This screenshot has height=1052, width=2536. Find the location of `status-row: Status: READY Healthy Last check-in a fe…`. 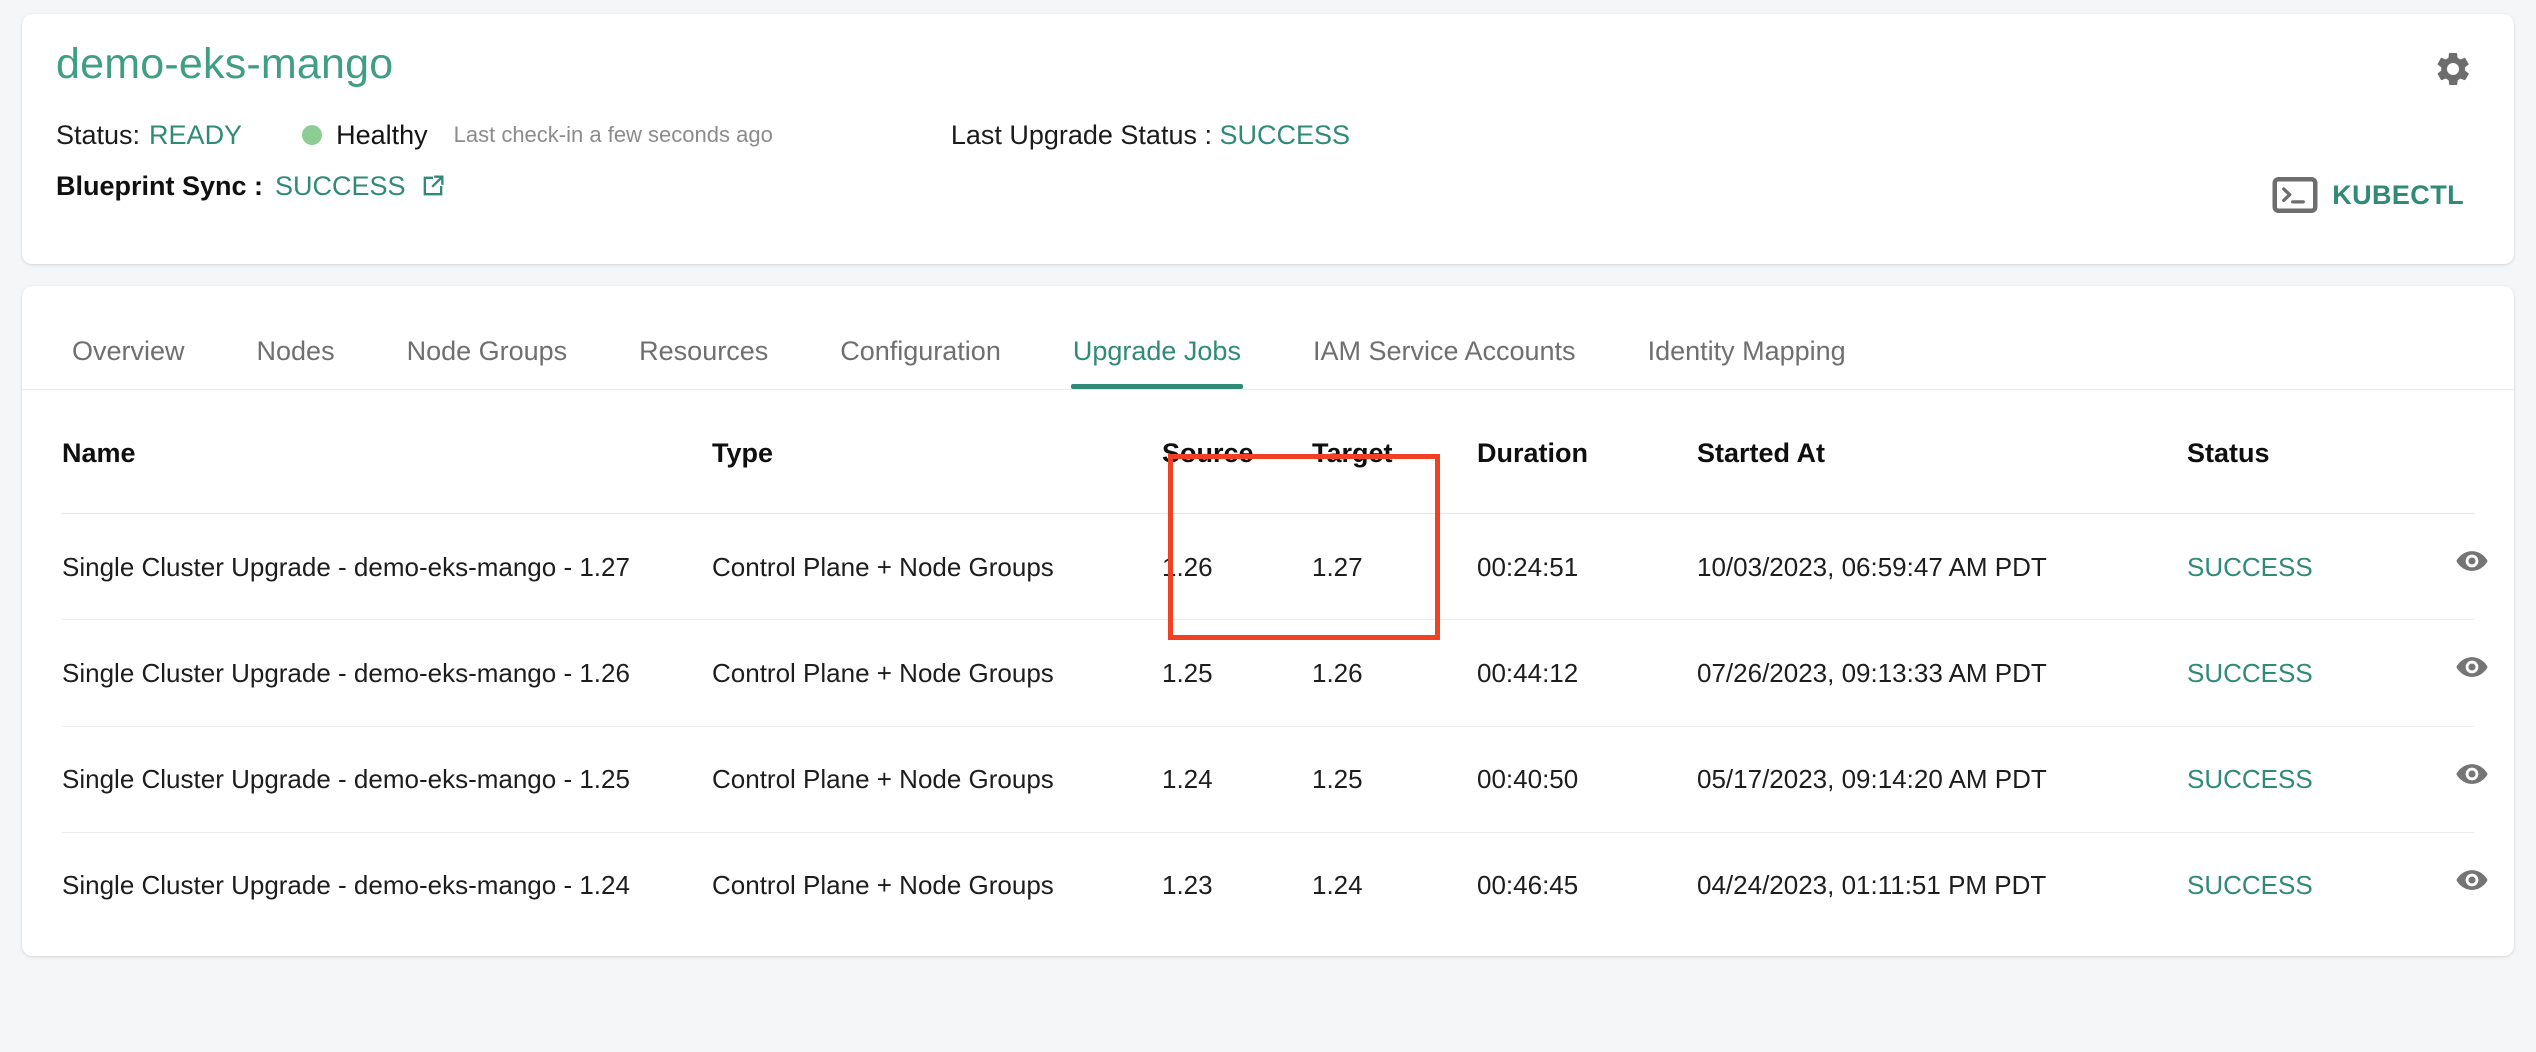

status-row: Status: READY Healthy Last check-in a fe… is located at coordinates (1268, 135).